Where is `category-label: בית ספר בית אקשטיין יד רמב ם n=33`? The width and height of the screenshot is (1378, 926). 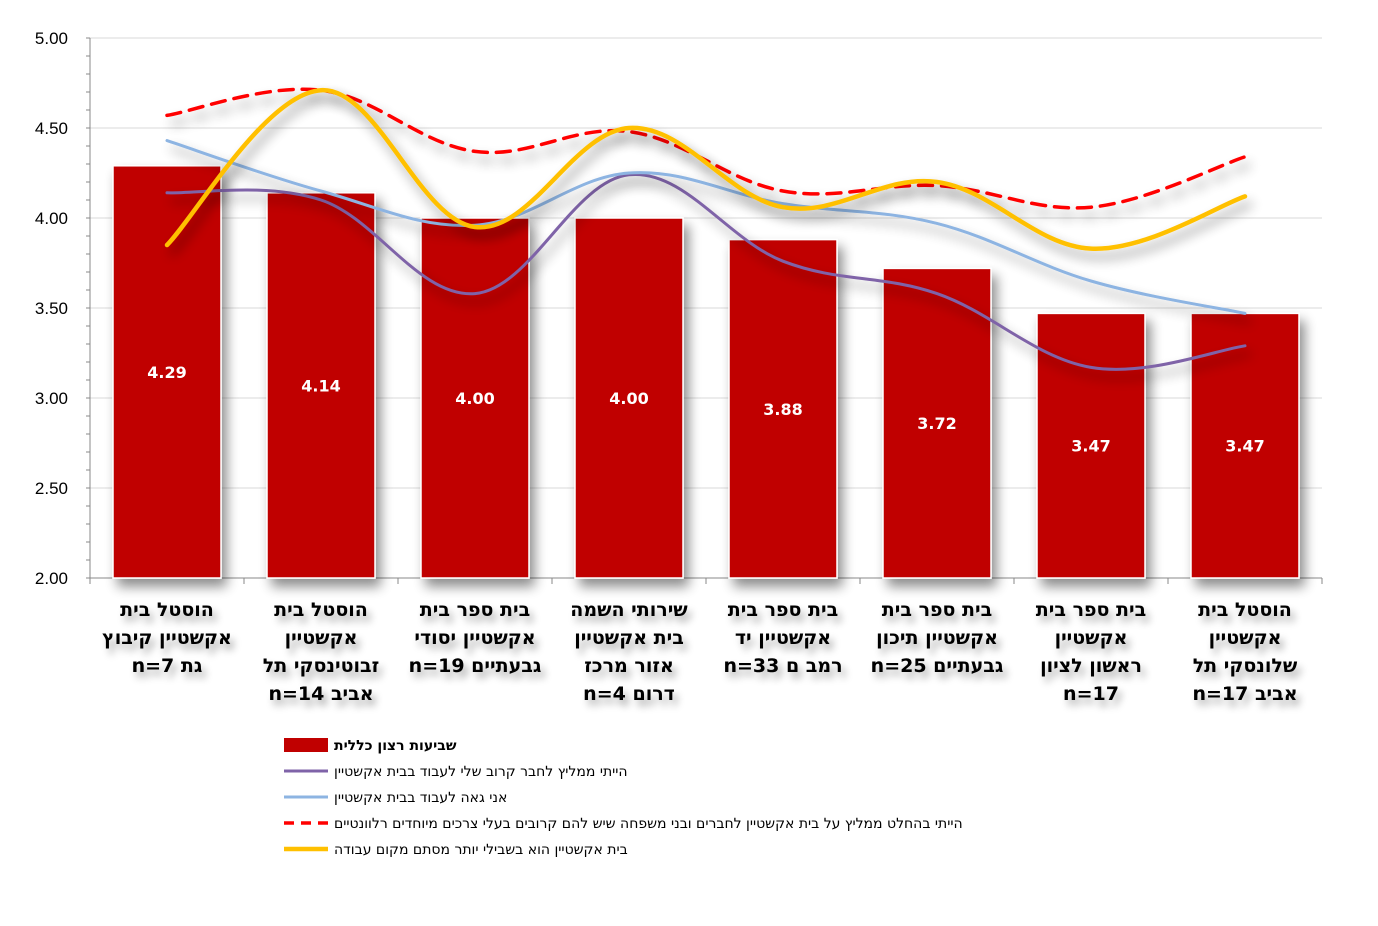 category-label: בית ספר בית אקשטיין יד רמב ם n=33 is located at coordinates (782, 638).